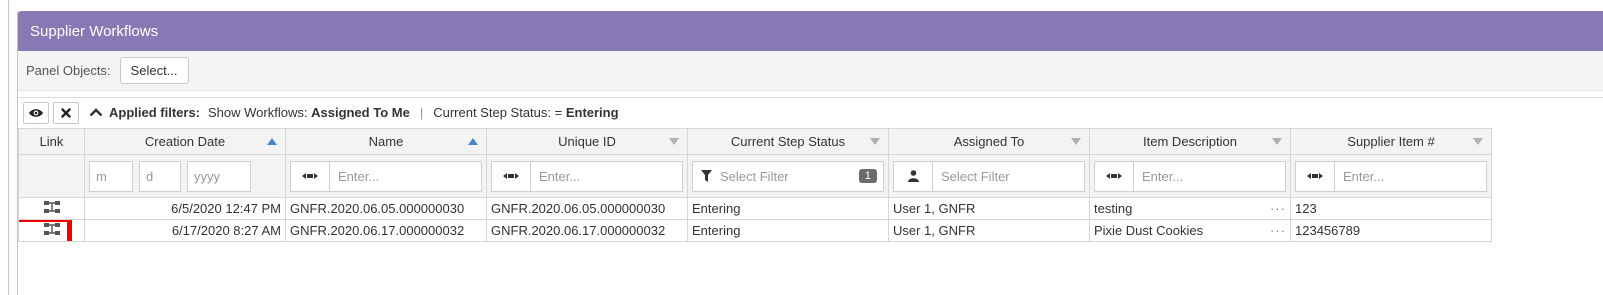  I want to click on creation-date-cell: 6/5/2020 12:47 PM, so click(185, 208).